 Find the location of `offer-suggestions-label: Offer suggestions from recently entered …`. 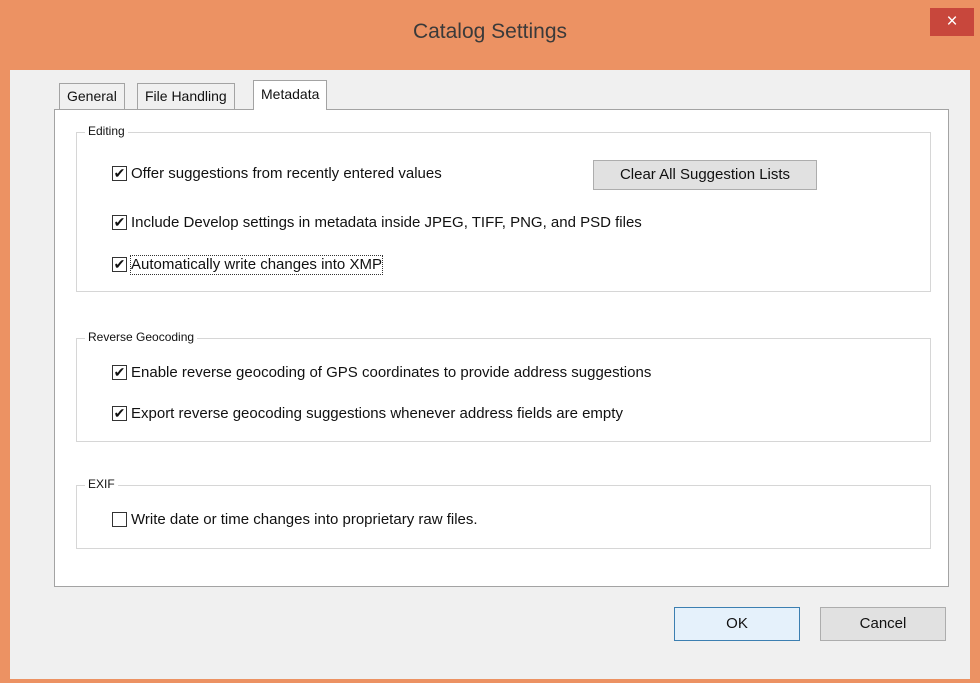

offer-suggestions-label: Offer suggestions from recently entered … is located at coordinates (286, 173).